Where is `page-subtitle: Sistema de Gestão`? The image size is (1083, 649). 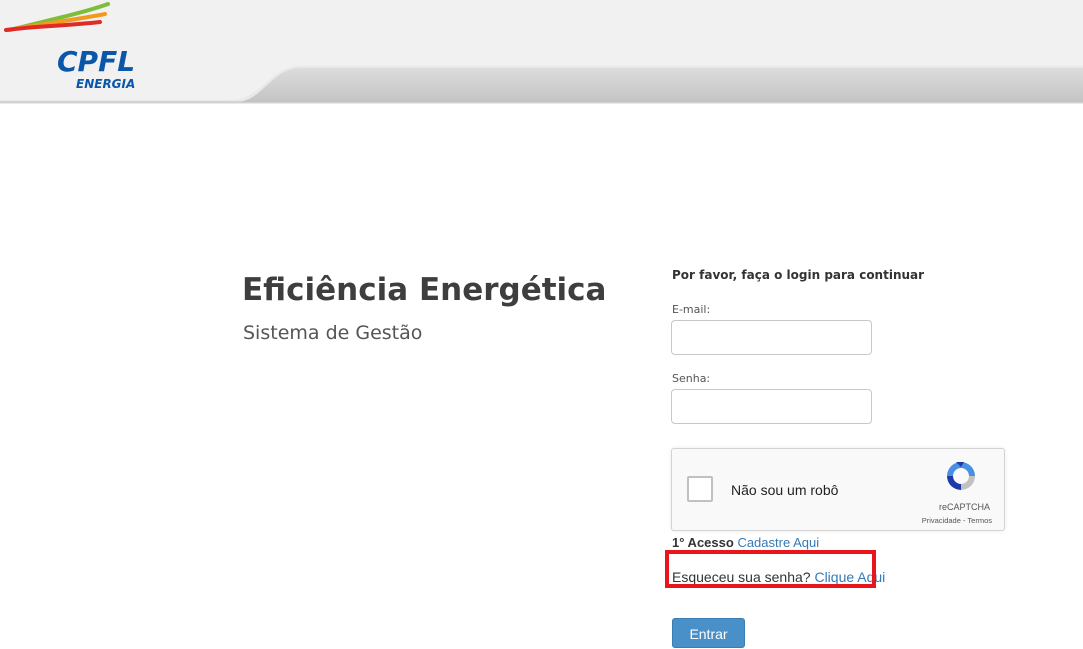
page-subtitle: Sistema de Gestão is located at coordinates (333, 333).